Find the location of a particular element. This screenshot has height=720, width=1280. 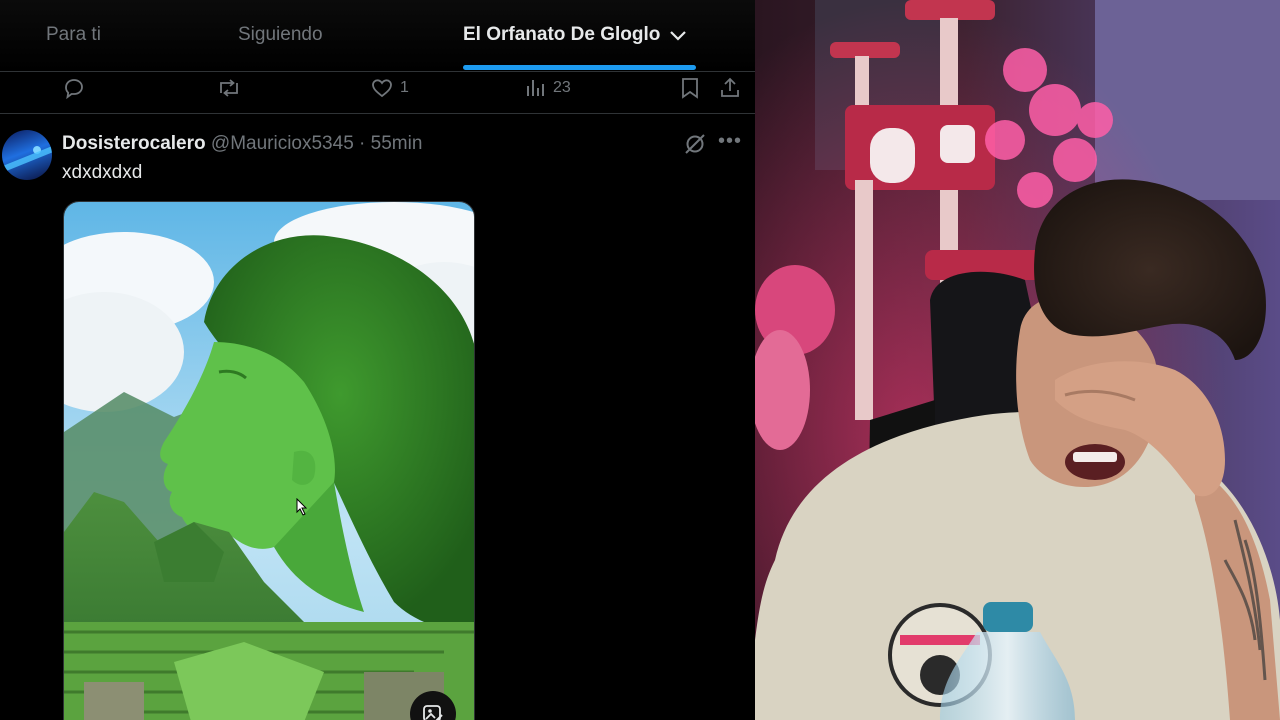

grok-icon is located at coordinates (695, 144).